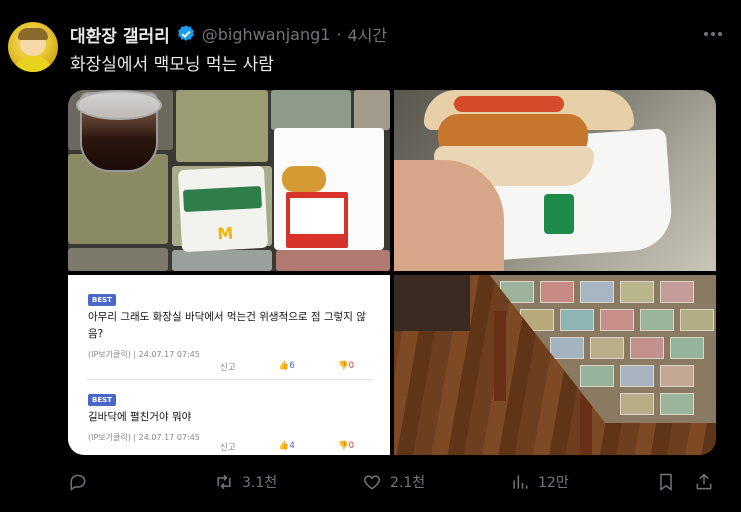  What do you see at coordinates (186, 34) in the screenshot?
I see `verified-badge-icon` at bounding box center [186, 34].